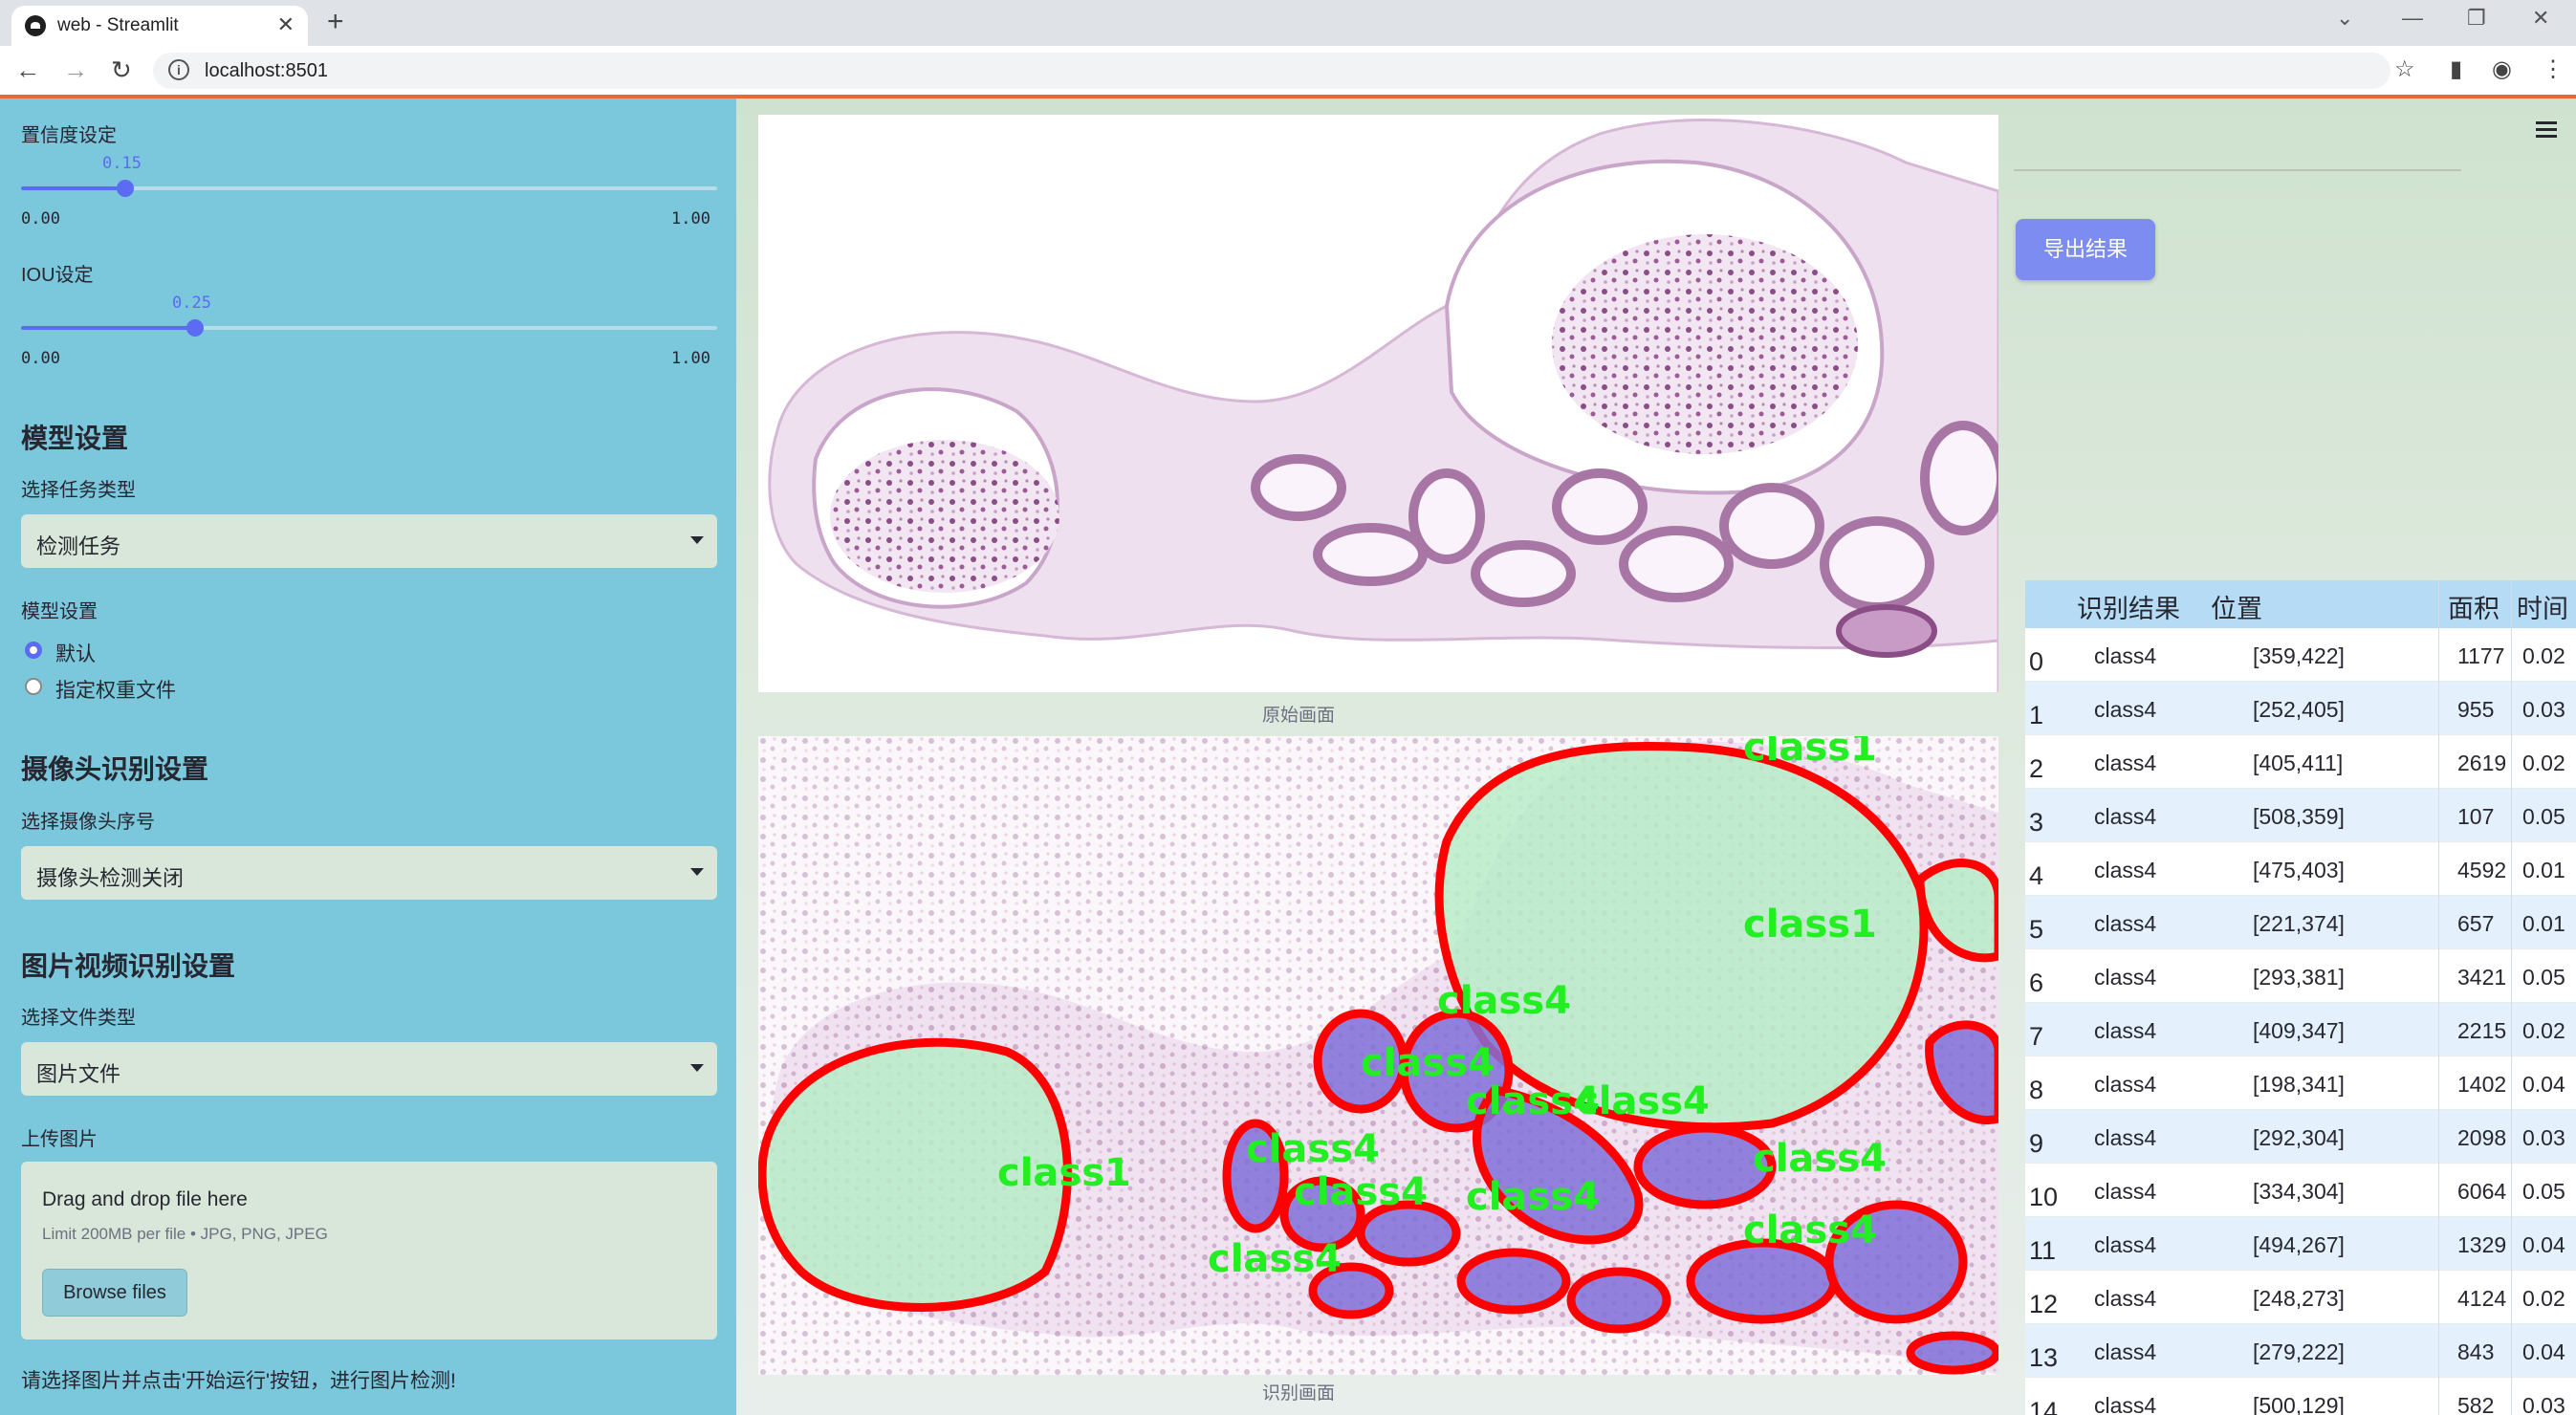  Describe the element at coordinates (2300, 708) in the screenshot. I see `table-row: 1 class4 [252,405] 955 0.03` at that location.